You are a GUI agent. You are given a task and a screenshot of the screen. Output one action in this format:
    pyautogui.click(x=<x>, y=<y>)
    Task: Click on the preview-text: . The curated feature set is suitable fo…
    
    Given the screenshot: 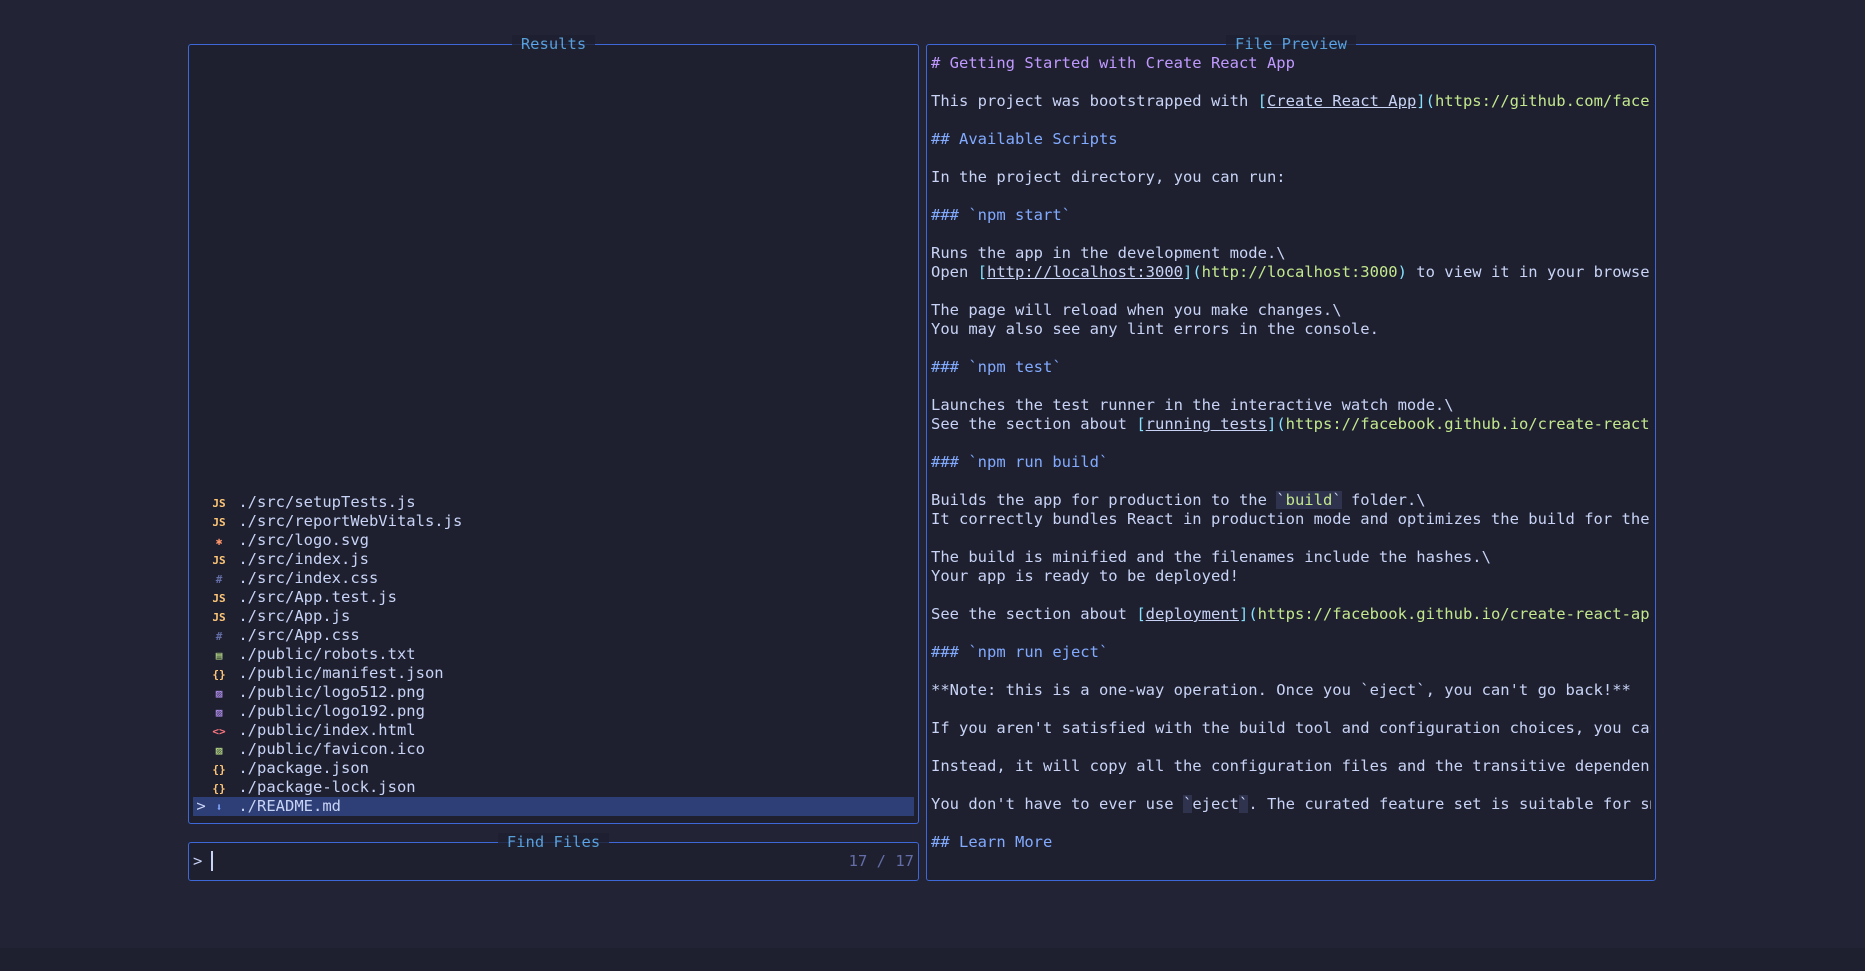 What is the action you would take?
    pyautogui.click(x=1449, y=804)
    